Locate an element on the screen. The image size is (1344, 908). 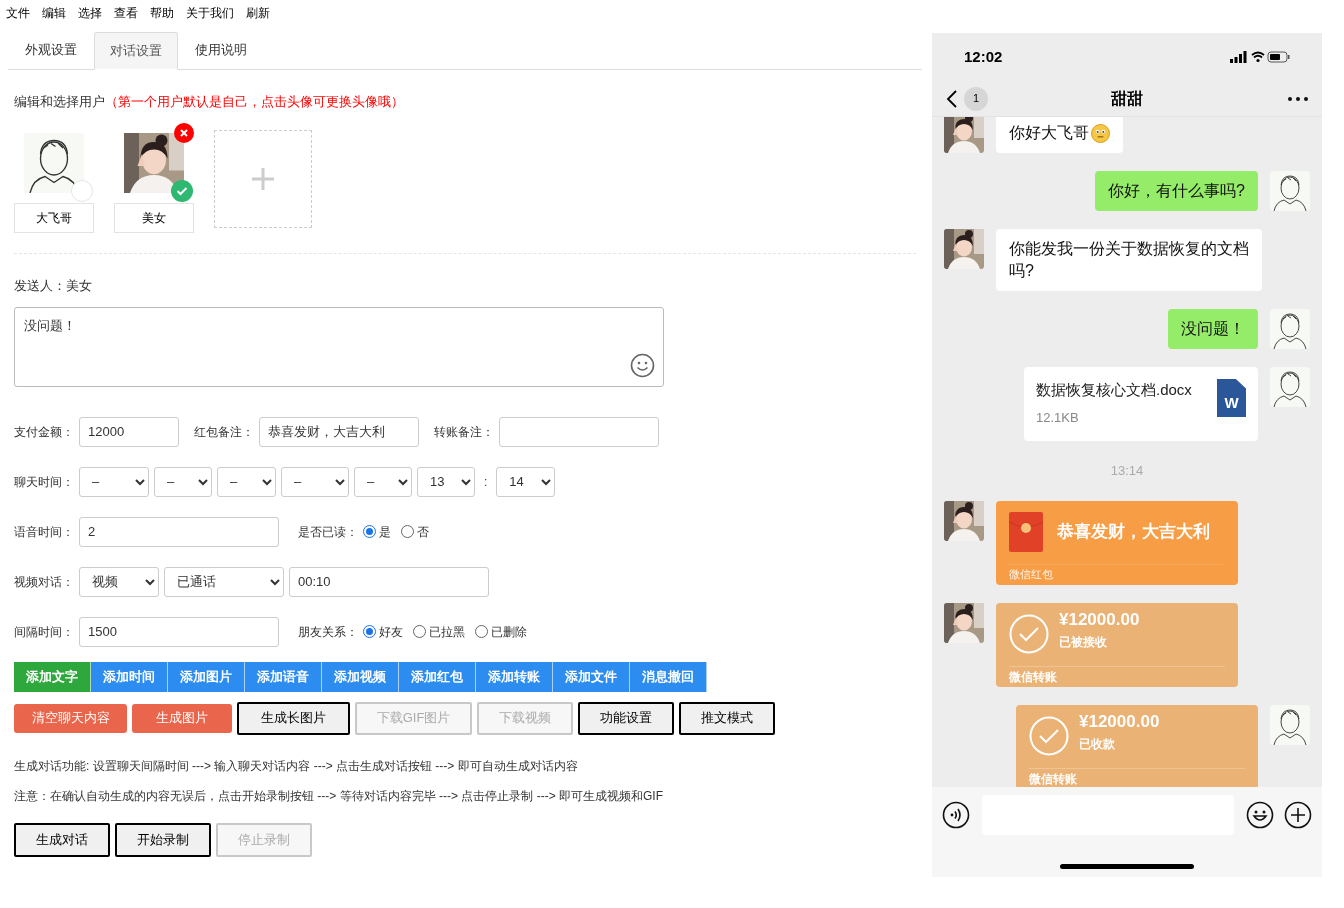
user-name-field: 美女 is located at coordinates (154, 217).